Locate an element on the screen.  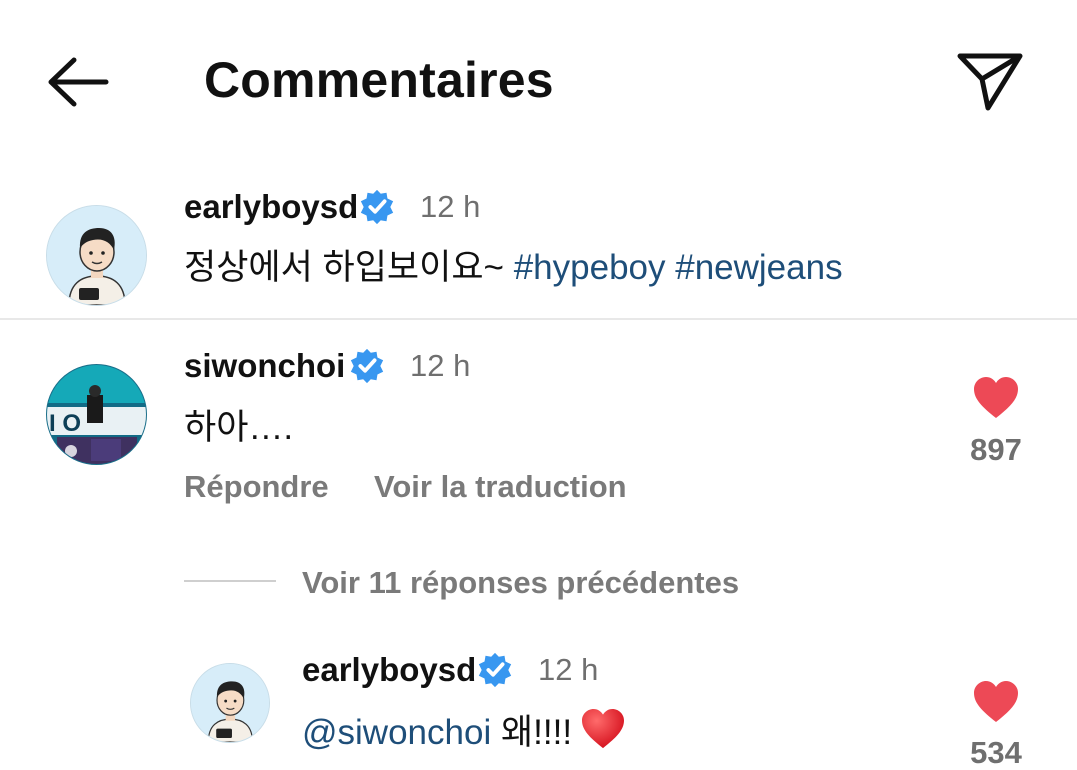
hashtag-link: #hypeboy is located at coordinates (590, 267).